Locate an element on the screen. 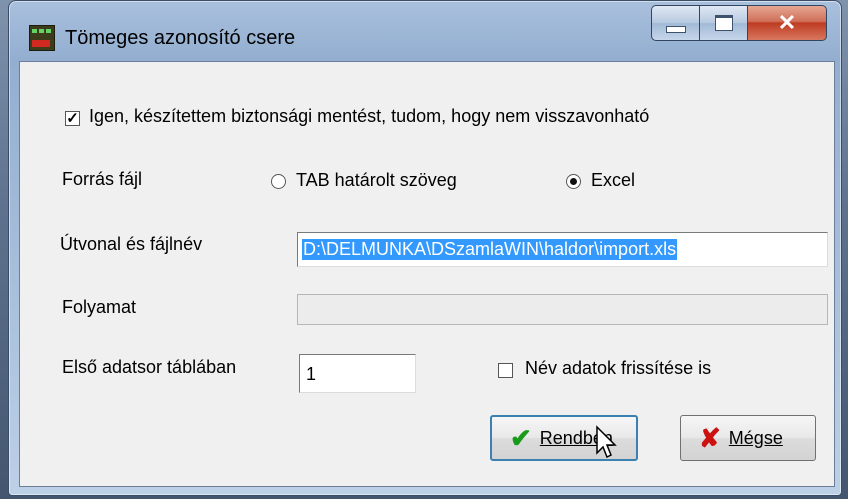 This screenshot has width=848, height=499. close-button: ✕ is located at coordinates (787, 23).